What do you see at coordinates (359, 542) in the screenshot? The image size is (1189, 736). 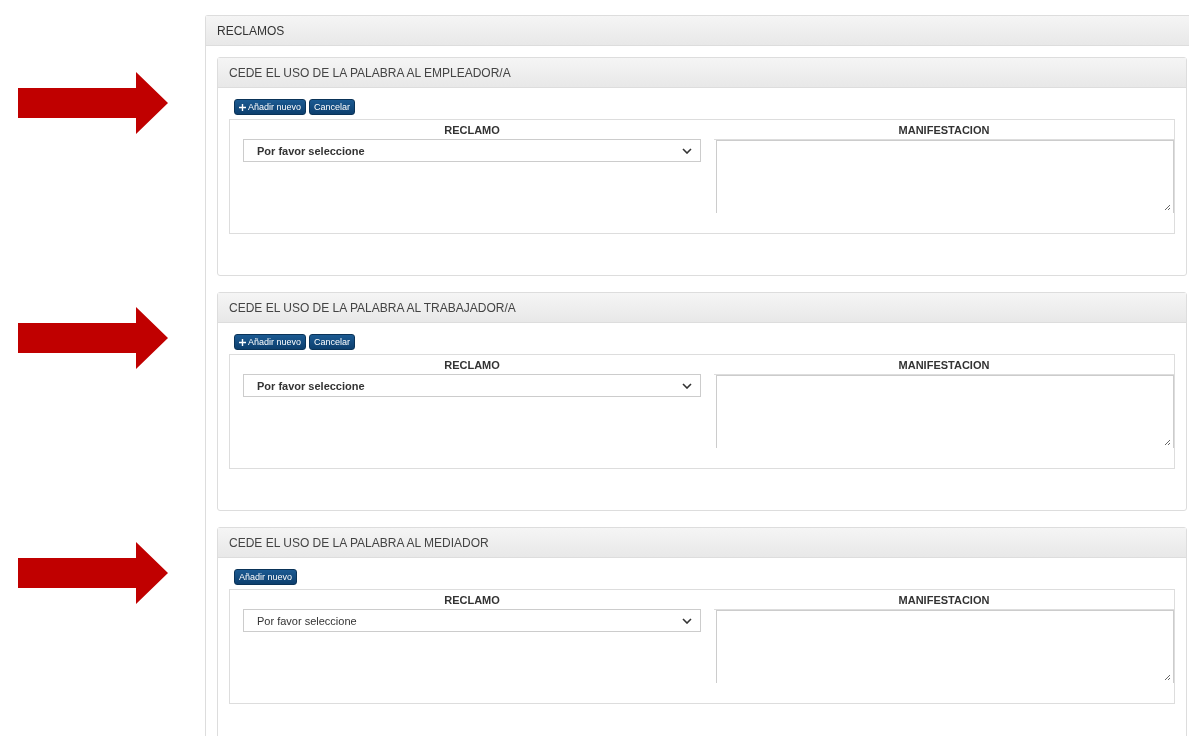 I see `section-title: CEDE EL USO DE LA PALABRA AL MEDIADOR` at bounding box center [359, 542].